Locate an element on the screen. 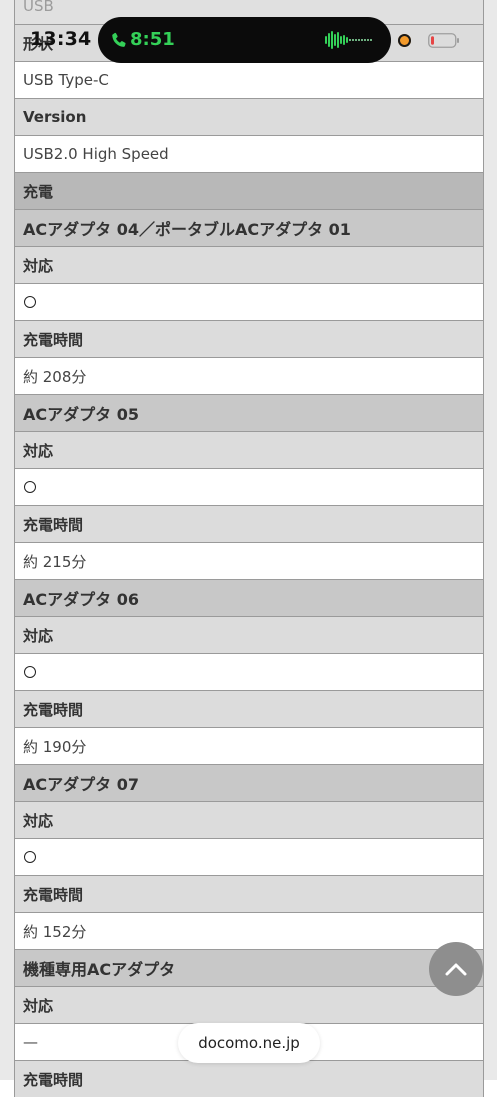  cell-text: 約 190分 is located at coordinates (55, 746).